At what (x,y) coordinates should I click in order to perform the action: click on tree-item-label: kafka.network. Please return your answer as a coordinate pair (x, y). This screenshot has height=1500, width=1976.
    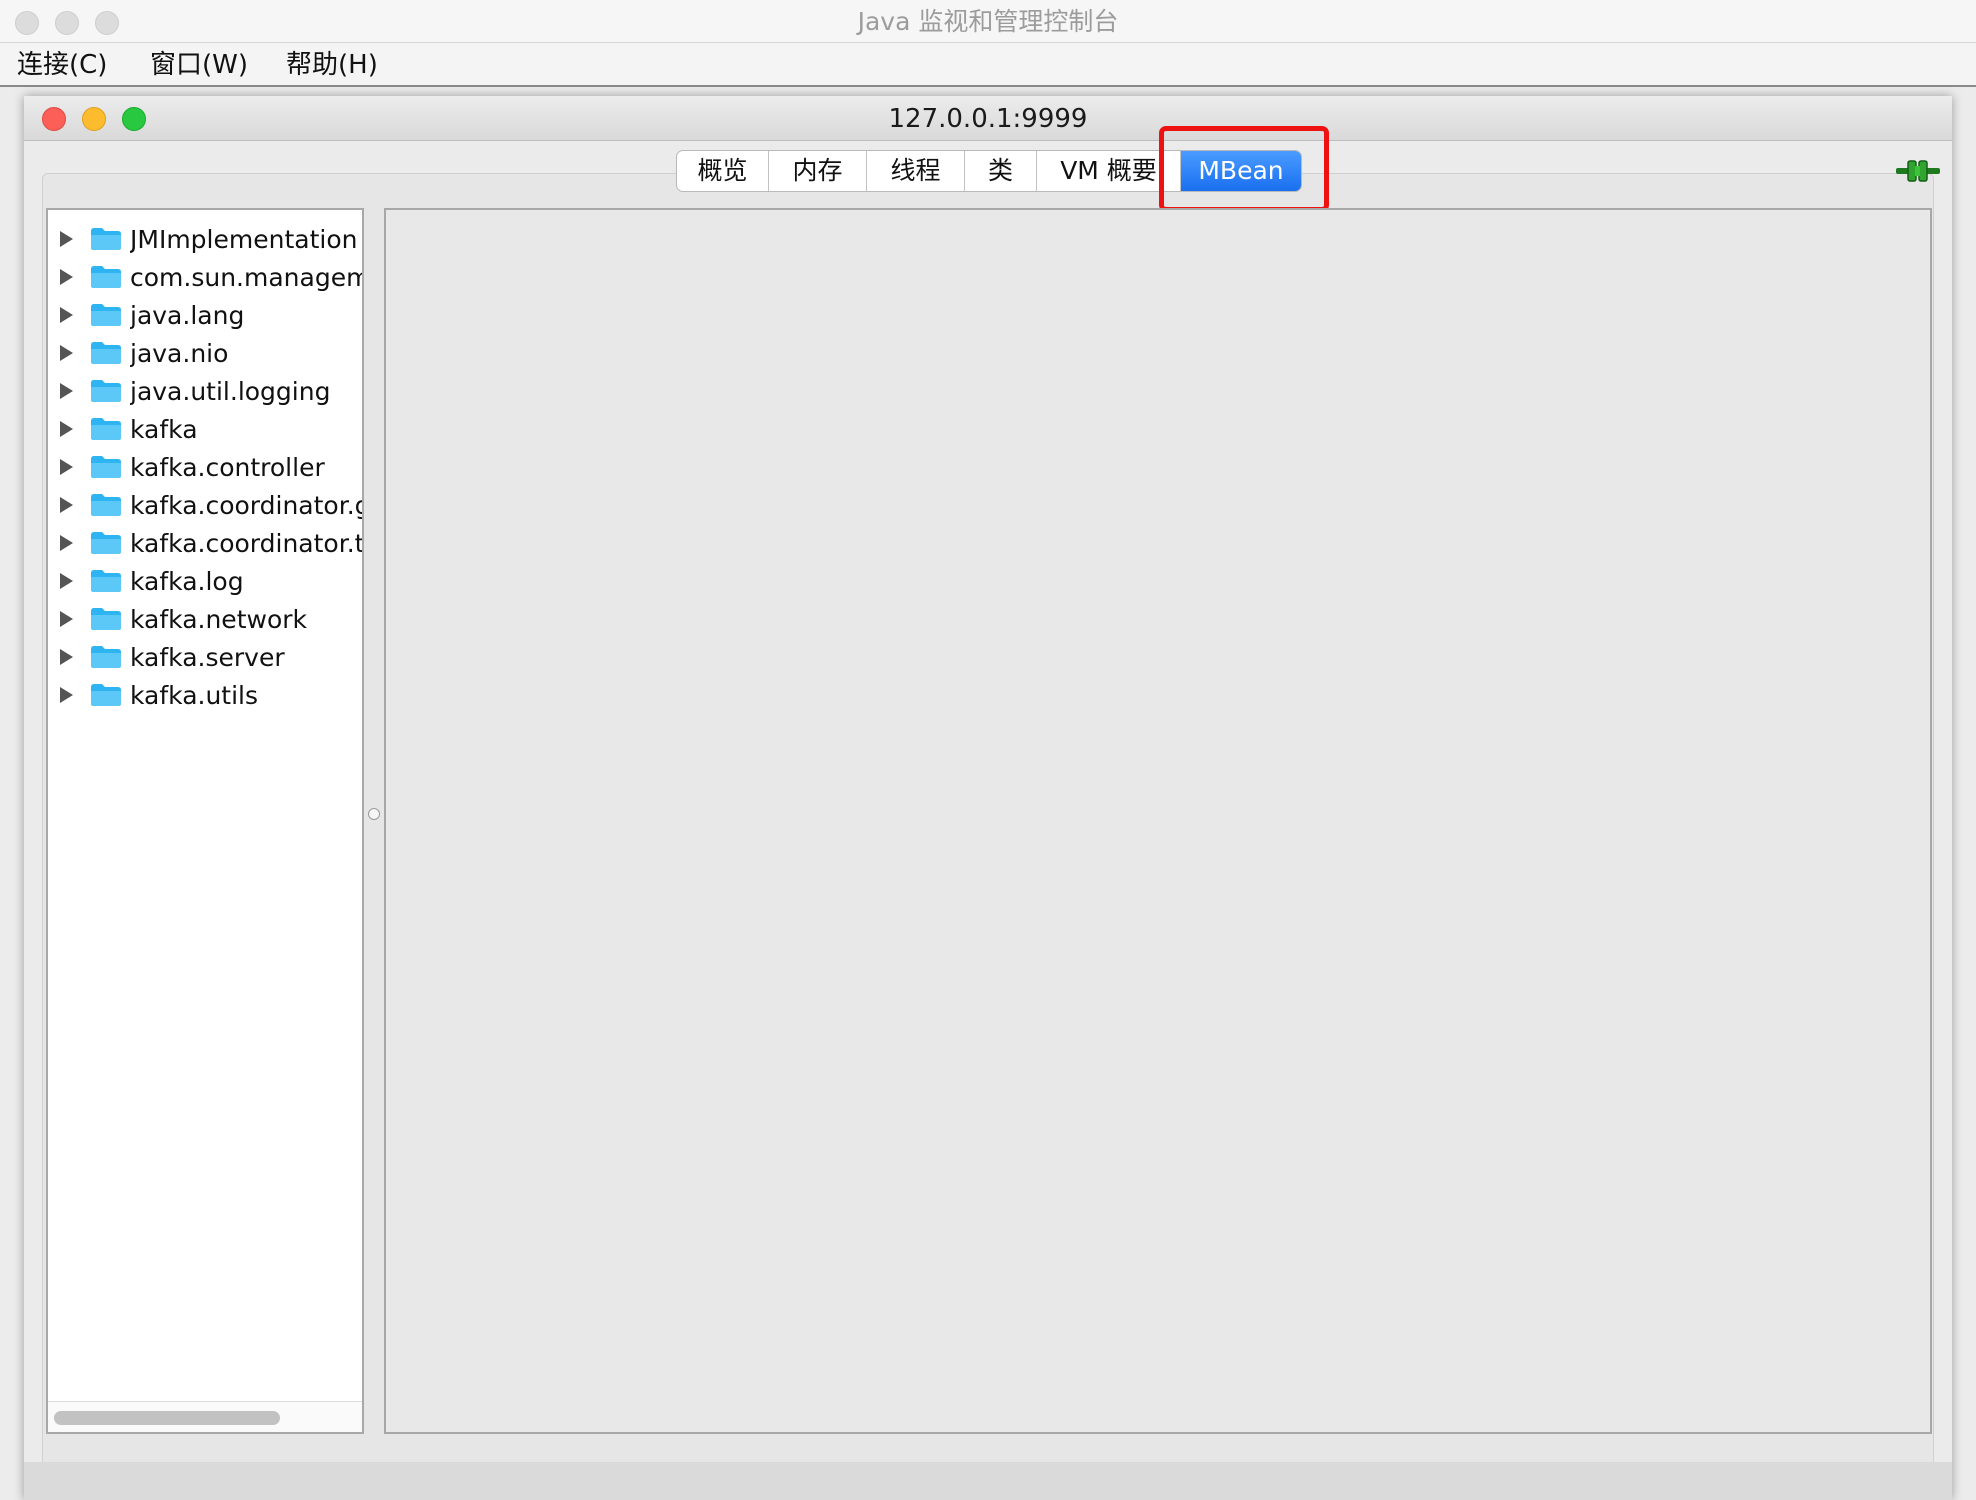
    Looking at the image, I should click on (218, 619).